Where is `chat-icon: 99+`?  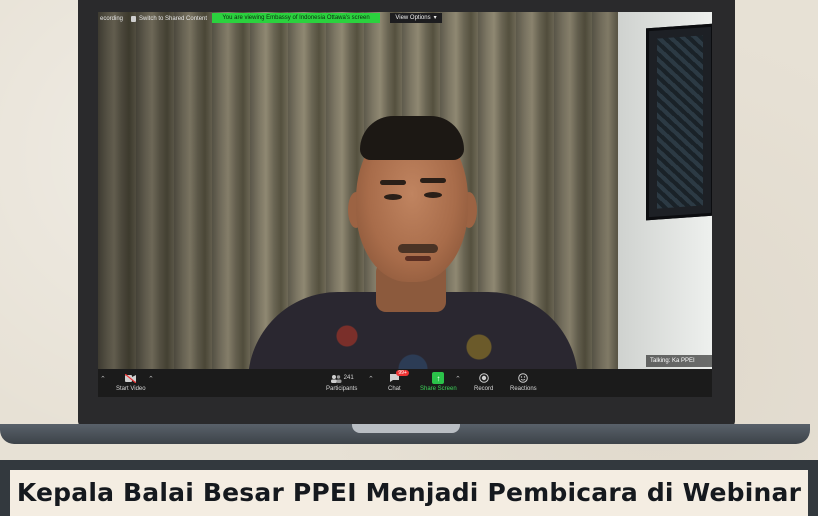 chat-icon: 99+ is located at coordinates (398, 377).